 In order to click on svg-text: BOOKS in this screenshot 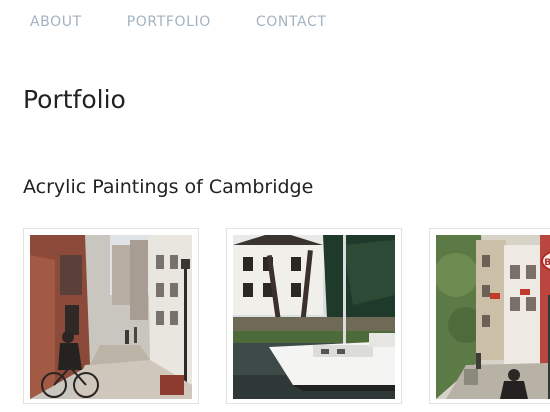, I will do `click(547, 263)`.